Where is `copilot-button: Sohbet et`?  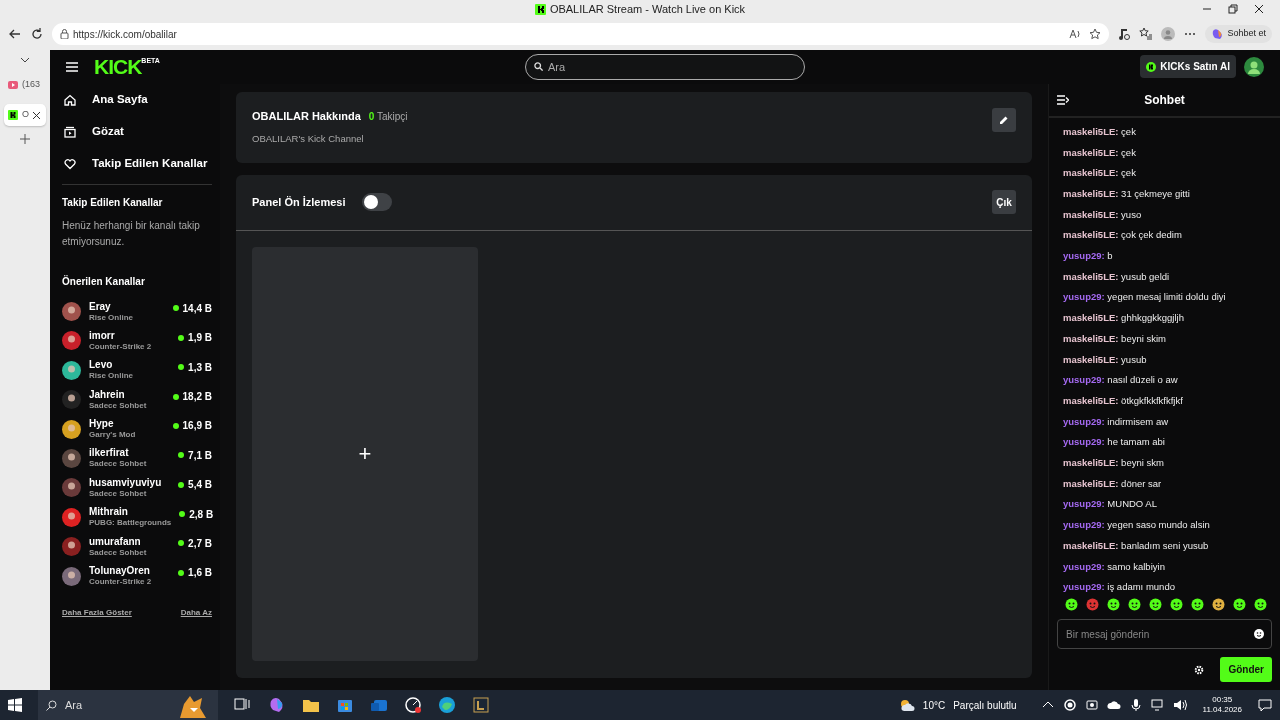 copilot-button: Sohbet et is located at coordinates (1238, 34).